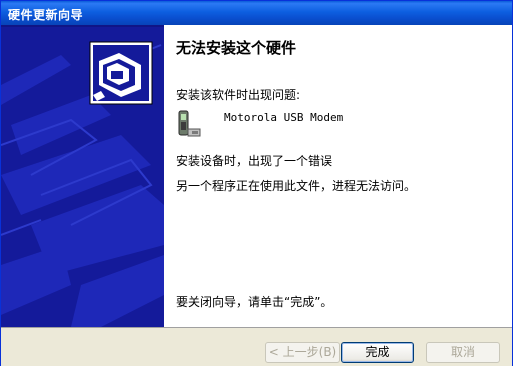 Image resolution: width=513 pixels, height=366 pixels. What do you see at coordinates (256, 346) in the screenshot?
I see `button-bar: < 上一步(B) 完成 取消` at bounding box center [256, 346].